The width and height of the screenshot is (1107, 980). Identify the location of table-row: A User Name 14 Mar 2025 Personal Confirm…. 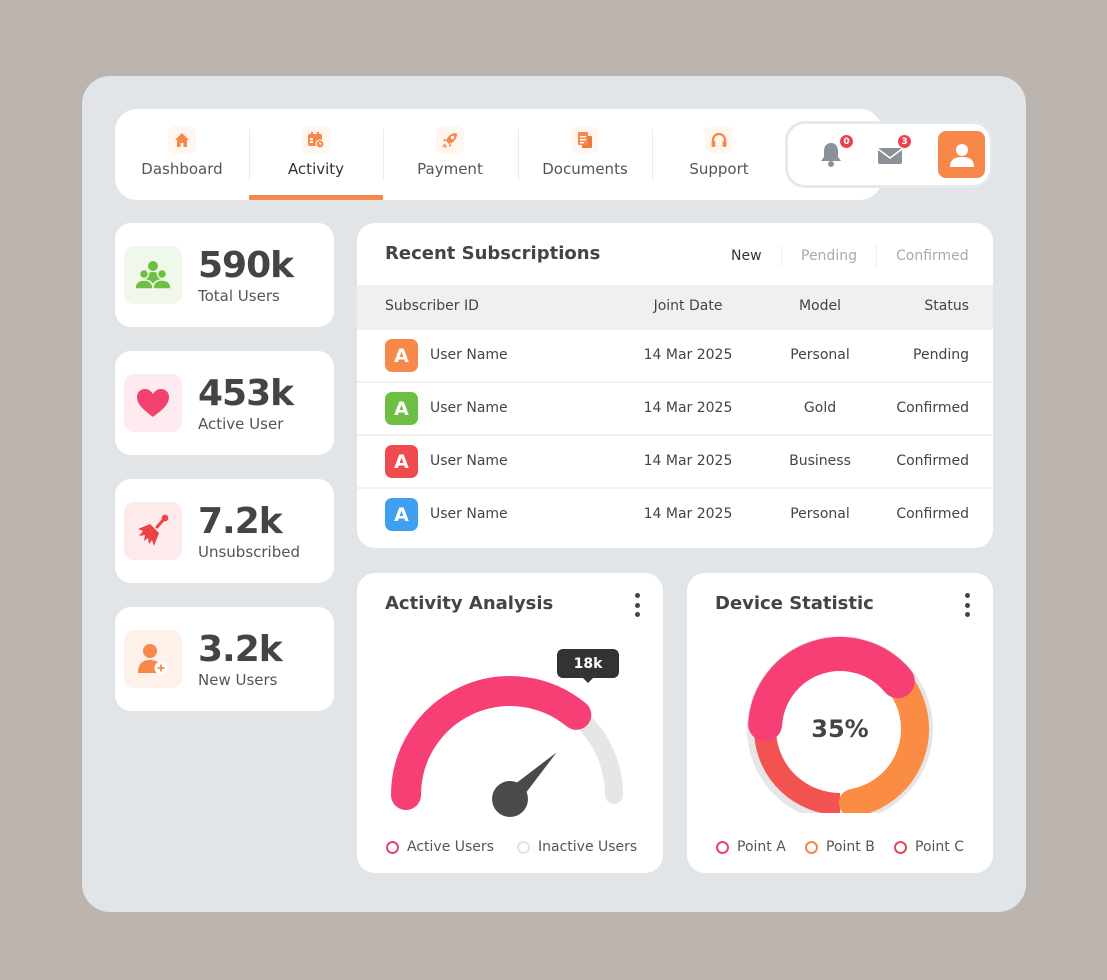
(675, 513).